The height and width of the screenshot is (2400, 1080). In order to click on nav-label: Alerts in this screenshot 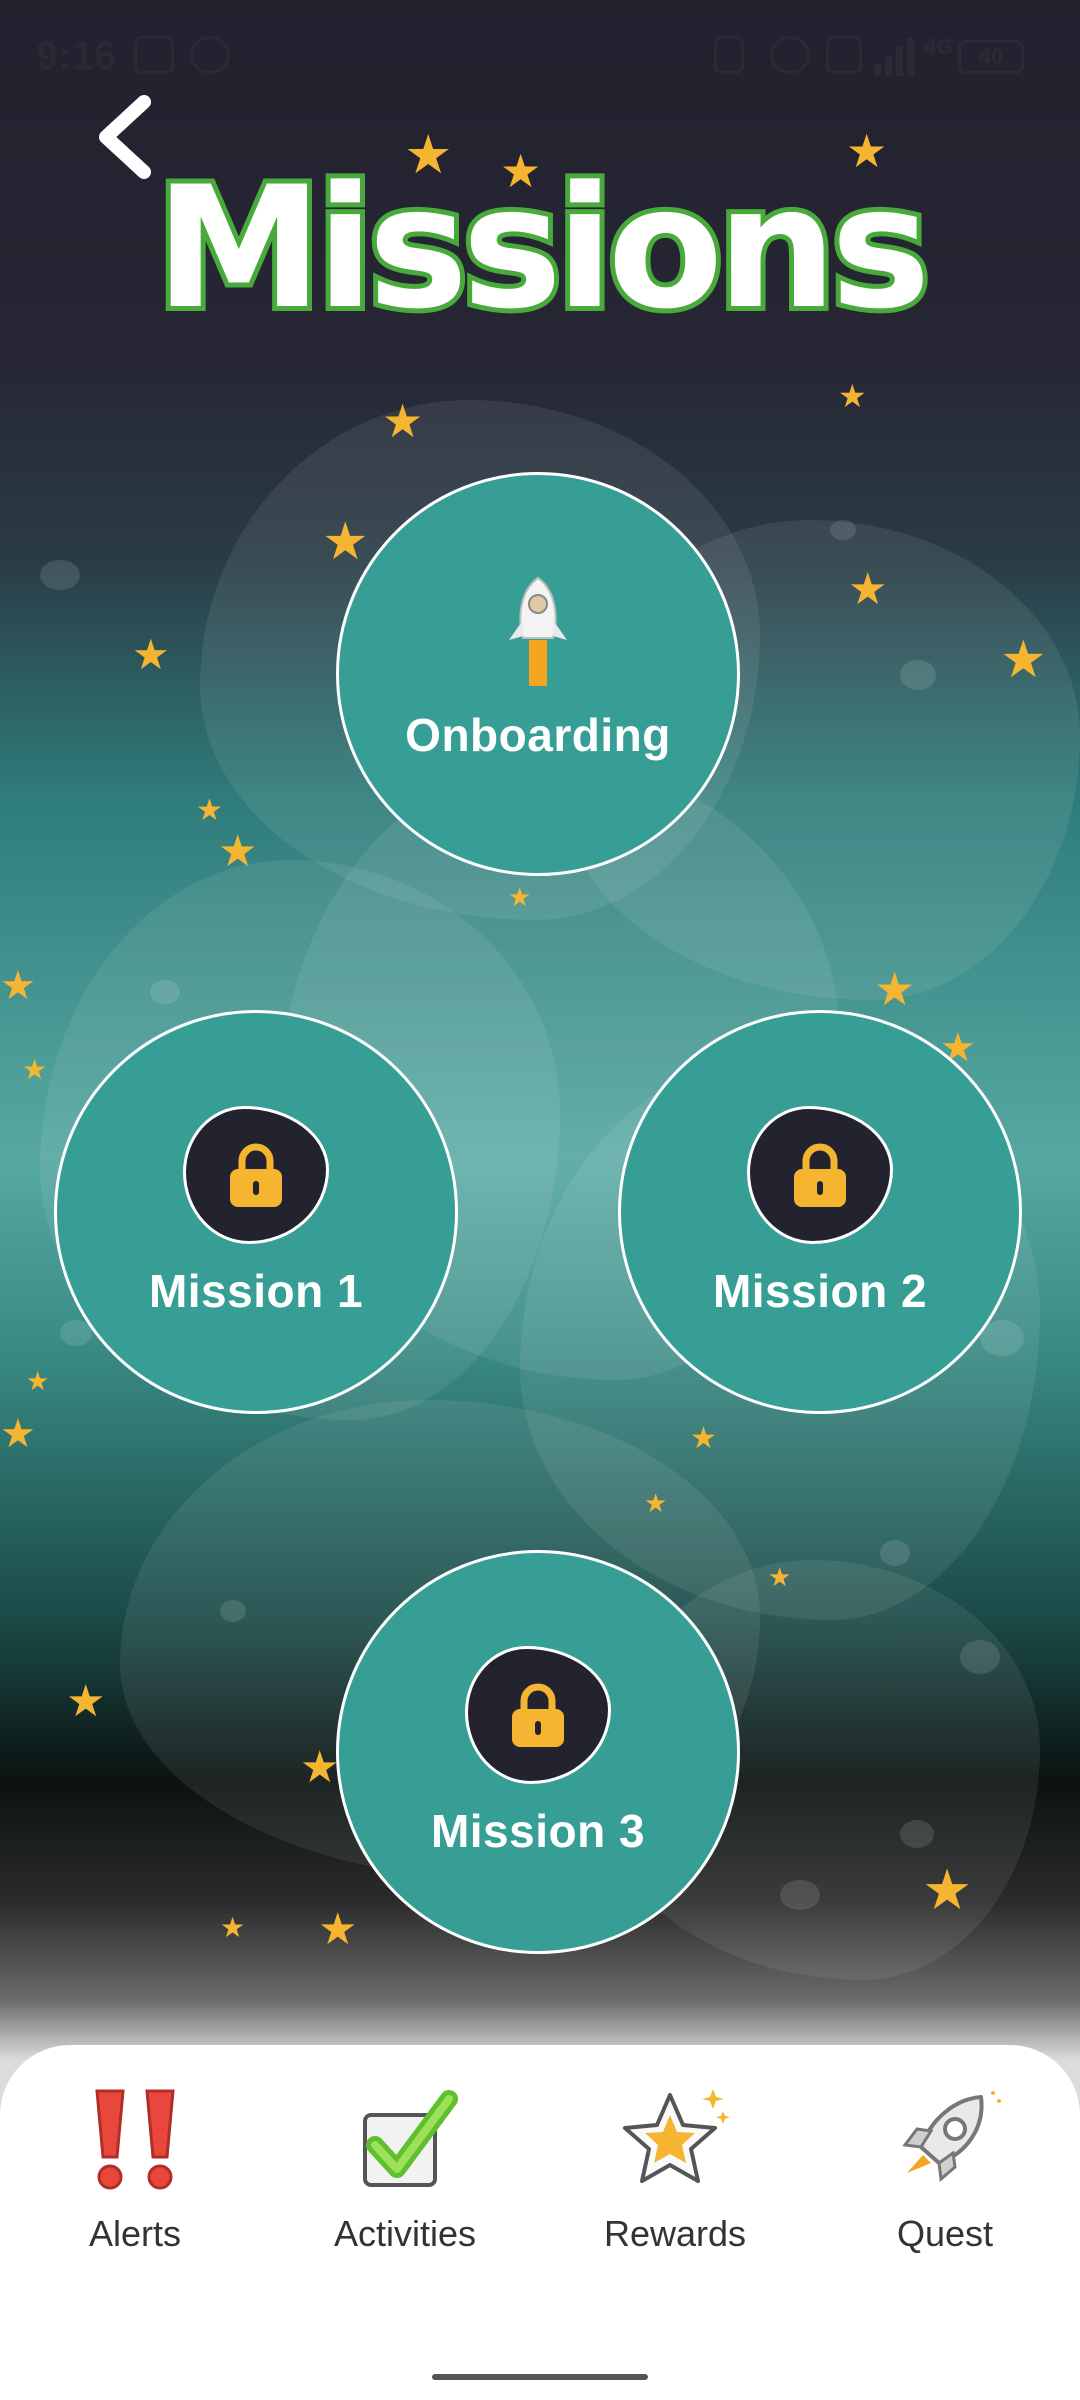, I will do `click(135, 2233)`.